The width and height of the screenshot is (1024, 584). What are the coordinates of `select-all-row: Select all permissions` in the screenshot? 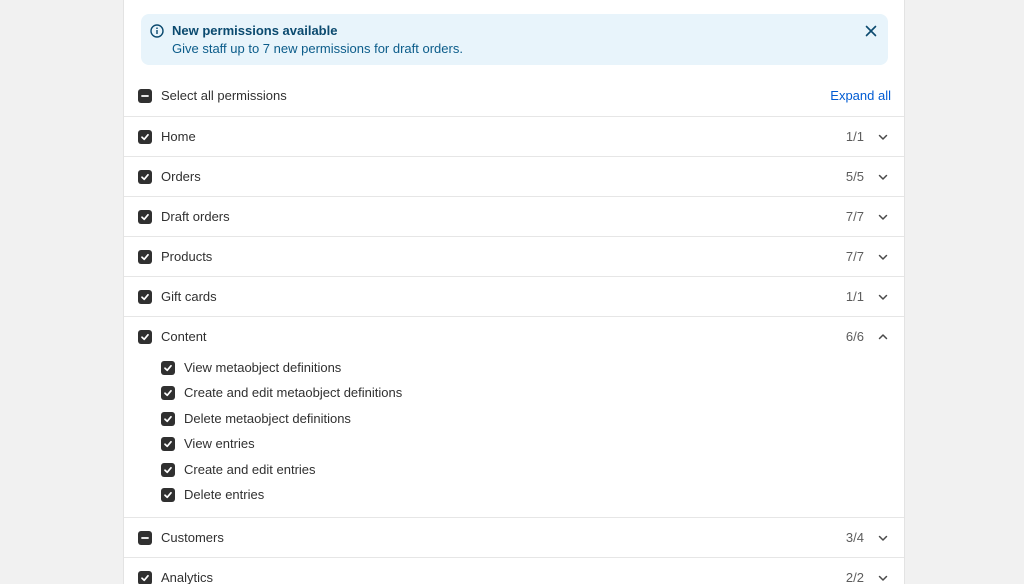 It's located at (514, 96).